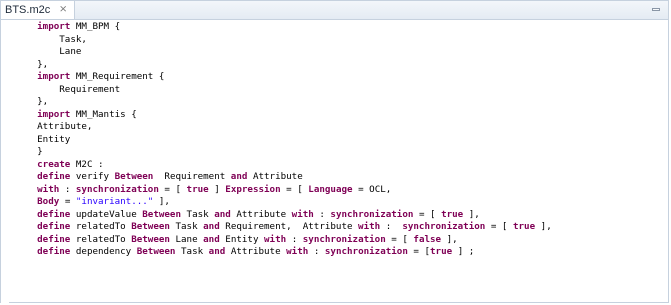 Image resolution: width=671 pixels, height=305 pixels. What do you see at coordinates (656, 9) in the screenshot?
I see `minimize-icon` at bounding box center [656, 9].